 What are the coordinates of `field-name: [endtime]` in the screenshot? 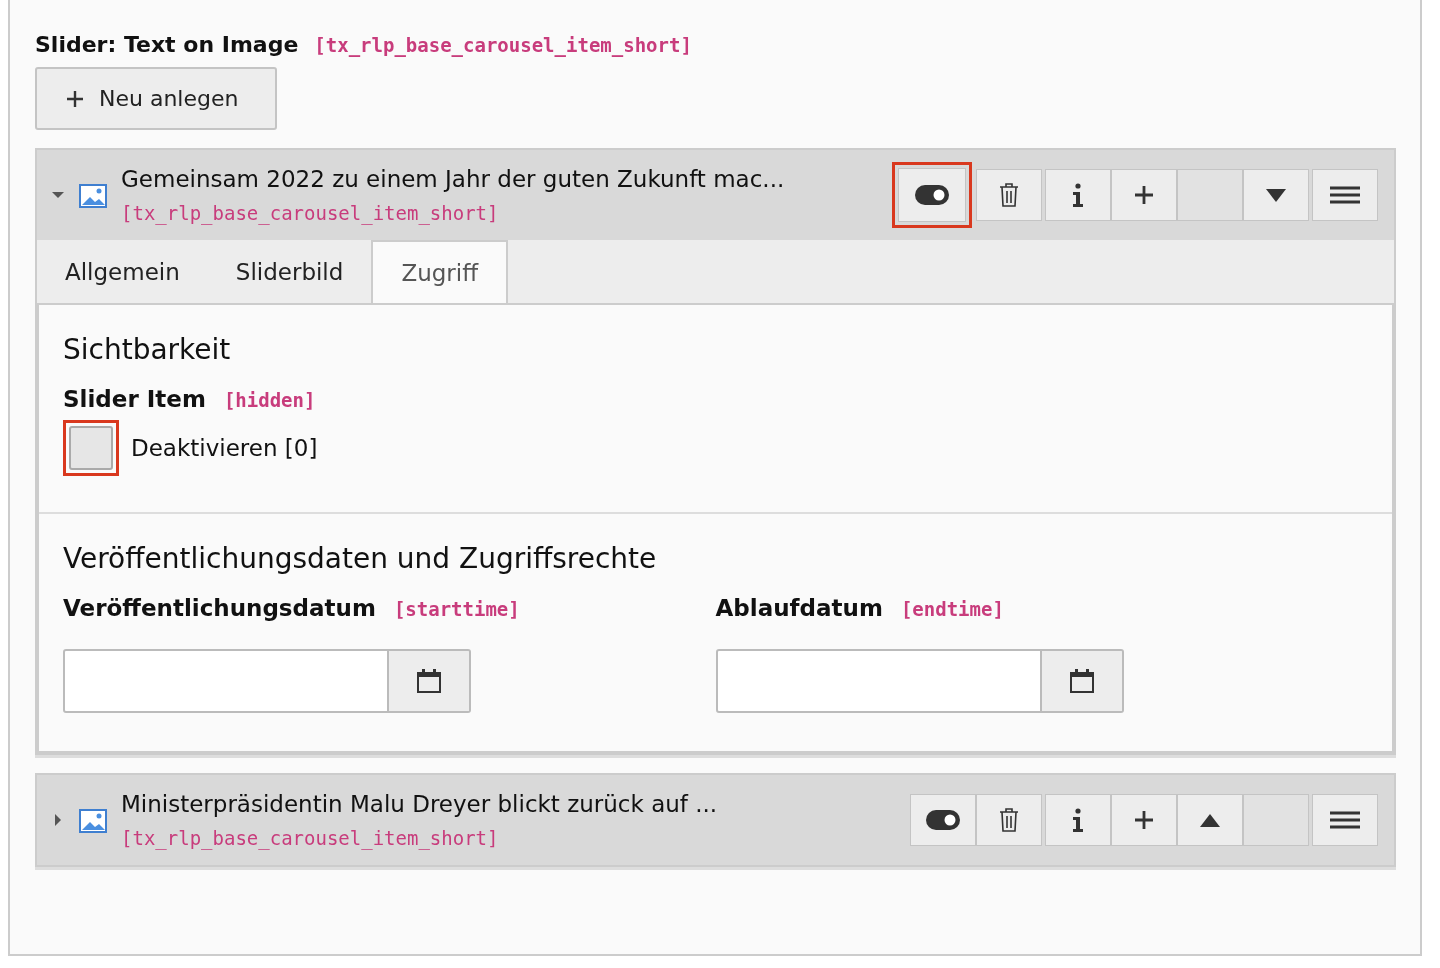 It's located at (952, 609).